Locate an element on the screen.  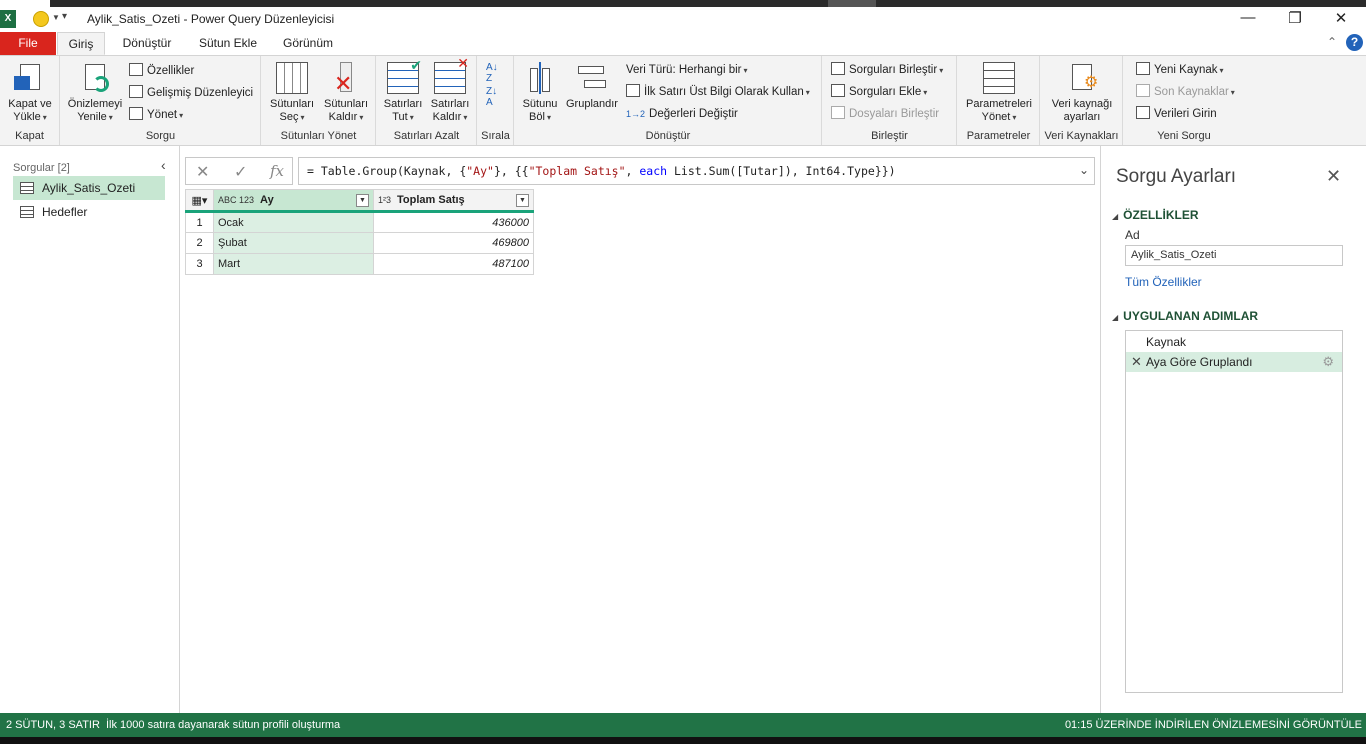
chevron-down-icon: ▼ is located at coordinates (56, 17).